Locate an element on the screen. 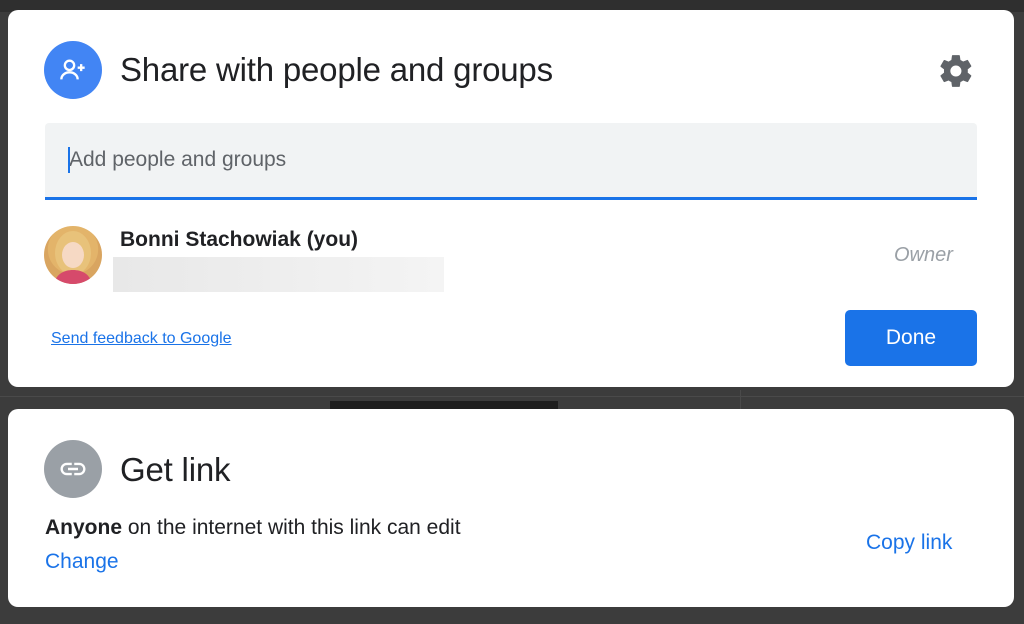  add-people-field is located at coordinates (511, 161).